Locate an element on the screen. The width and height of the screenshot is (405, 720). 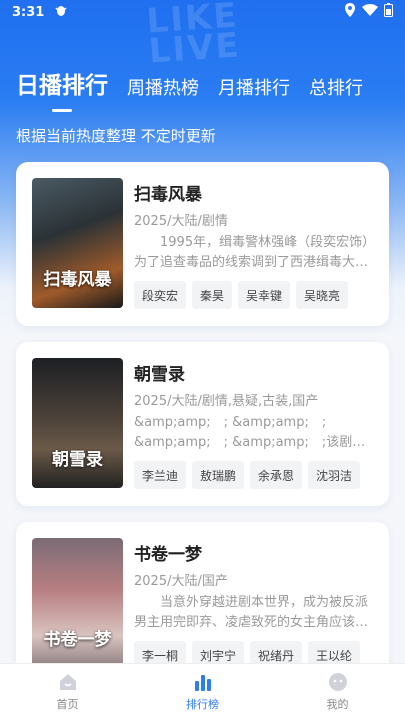
nav-home: 首页 is located at coordinates (68, 692).